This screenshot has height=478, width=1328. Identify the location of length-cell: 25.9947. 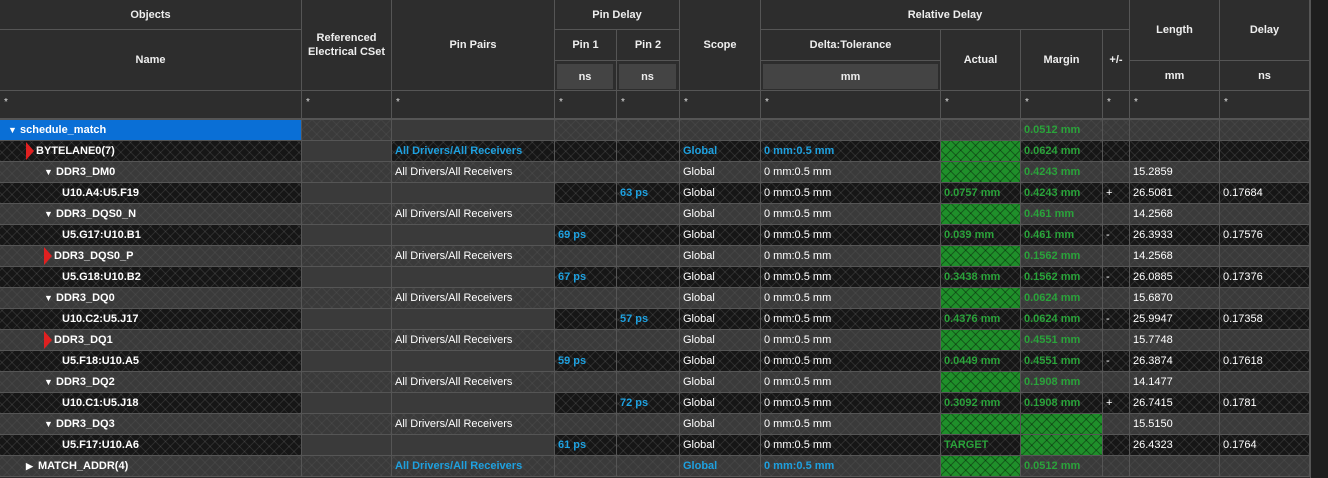
(1175, 319).